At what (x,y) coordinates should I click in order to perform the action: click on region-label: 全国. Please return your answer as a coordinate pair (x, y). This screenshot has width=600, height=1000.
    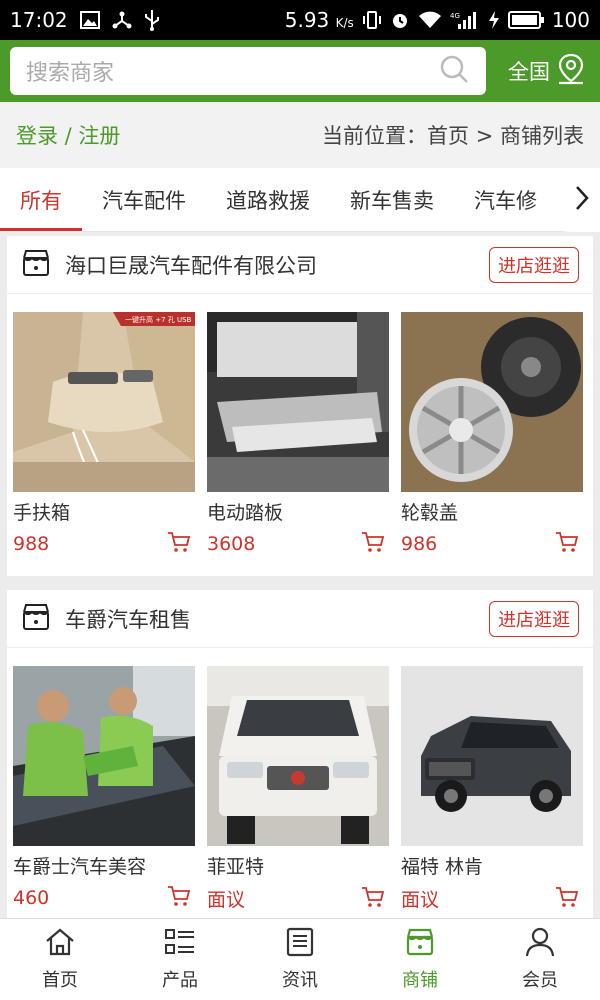
    Looking at the image, I should click on (529, 72).